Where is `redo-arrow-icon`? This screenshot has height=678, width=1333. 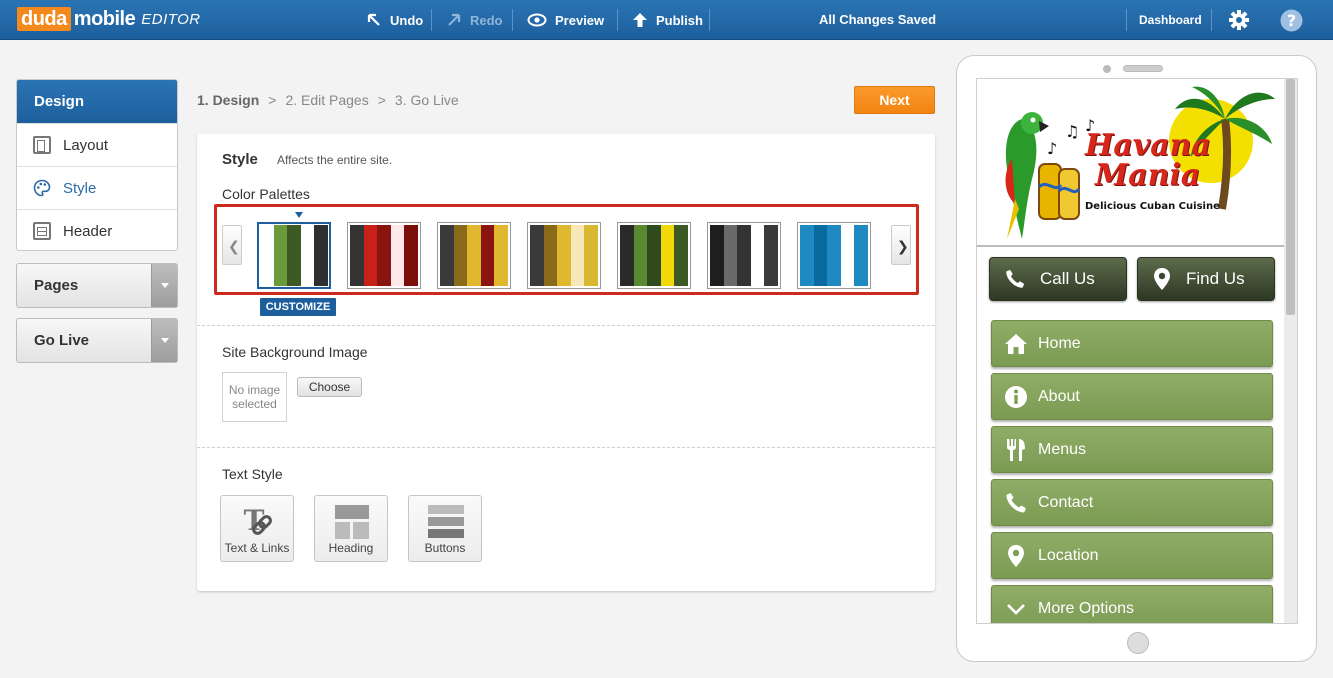
redo-arrow-icon is located at coordinates (454, 19).